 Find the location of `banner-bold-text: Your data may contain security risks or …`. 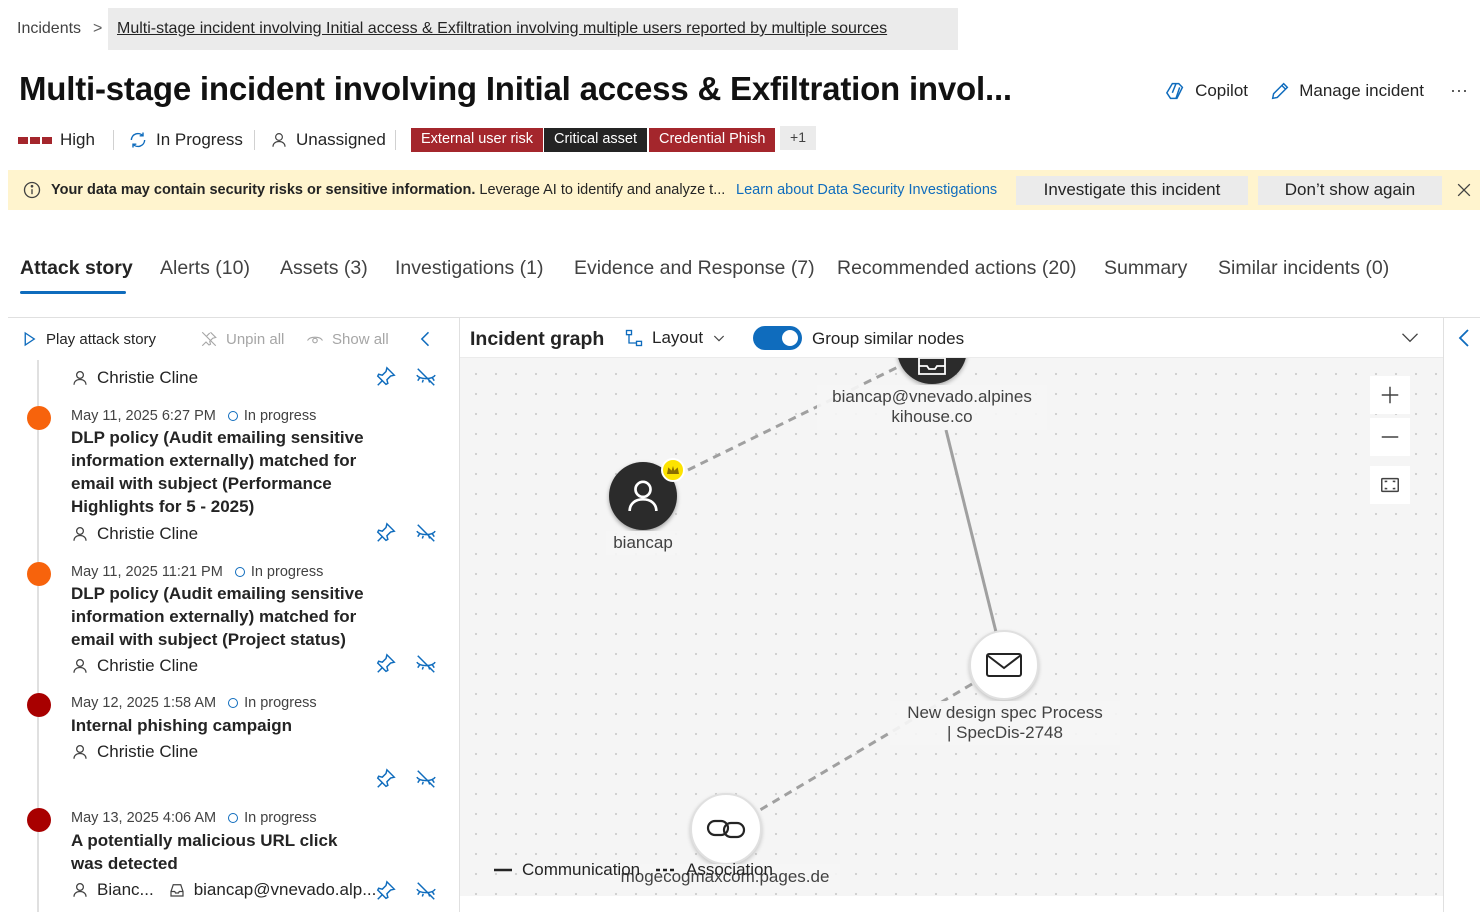

banner-bold-text: Your data may contain security risks or … is located at coordinates (263, 190).